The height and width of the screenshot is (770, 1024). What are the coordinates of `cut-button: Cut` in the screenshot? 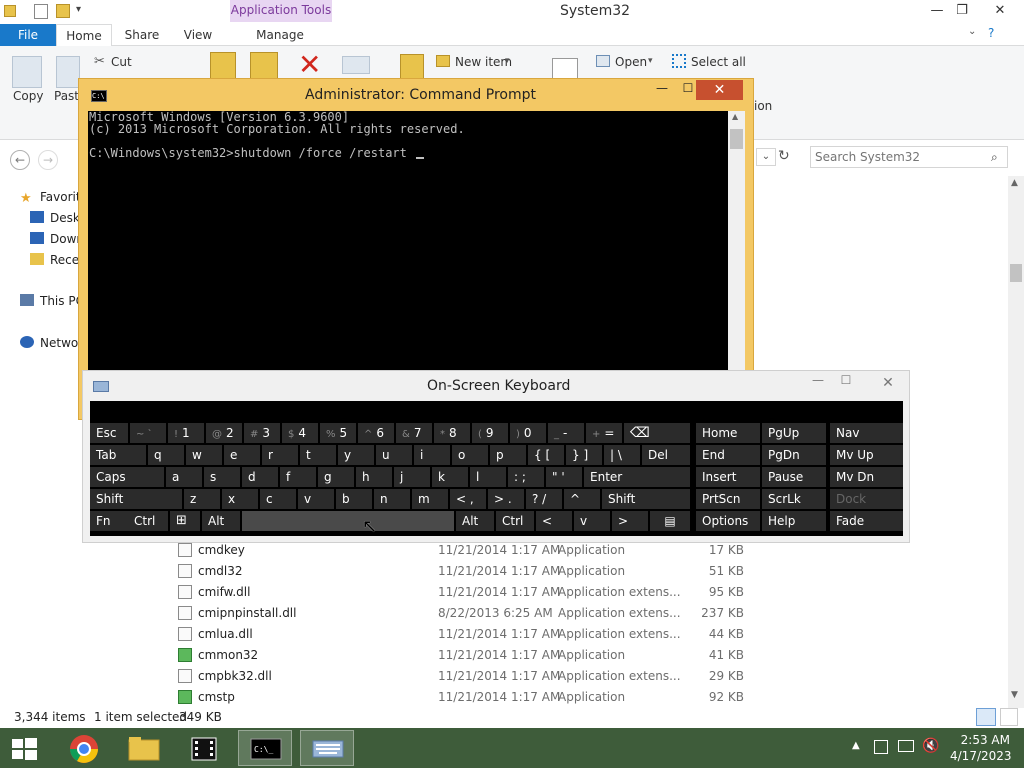 It's located at (121, 62).